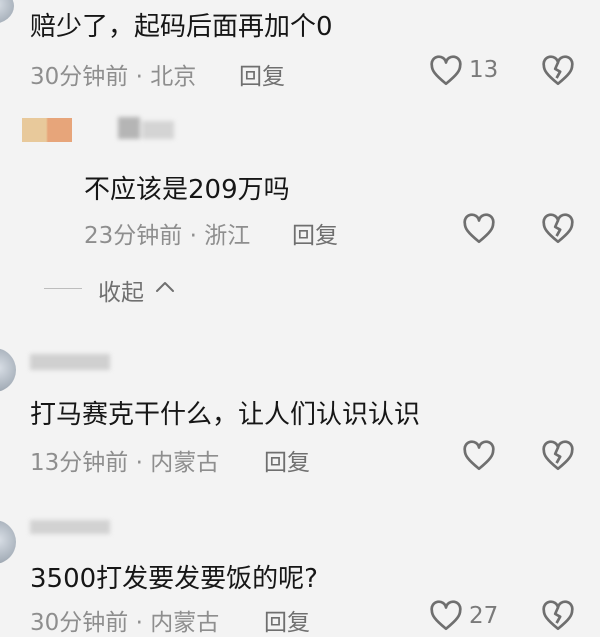 The width and height of the screenshot is (600, 637). What do you see at coordinates (165, 287) in the screenshot?
I see `chevron-up-icon` at bounding box center [165, 287].